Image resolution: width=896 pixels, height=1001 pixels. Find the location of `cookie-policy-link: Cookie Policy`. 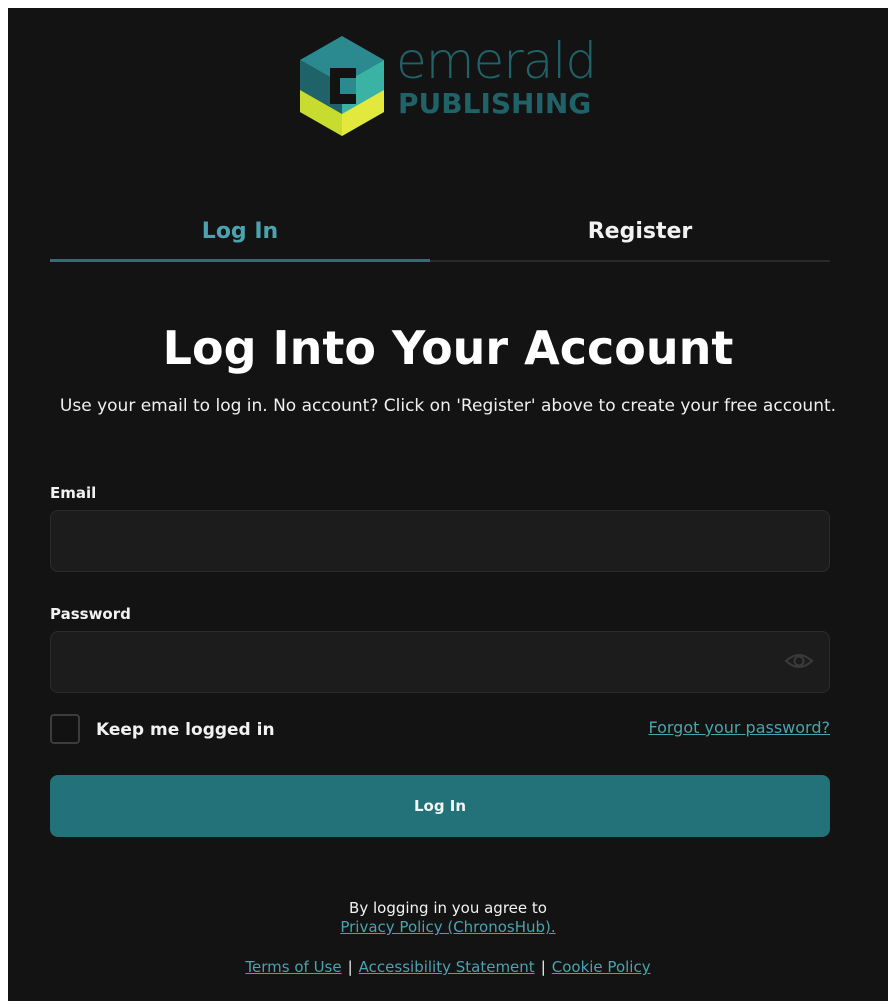

cookie-policy-link: Cookie Policy is located at coordinates (601, 967).